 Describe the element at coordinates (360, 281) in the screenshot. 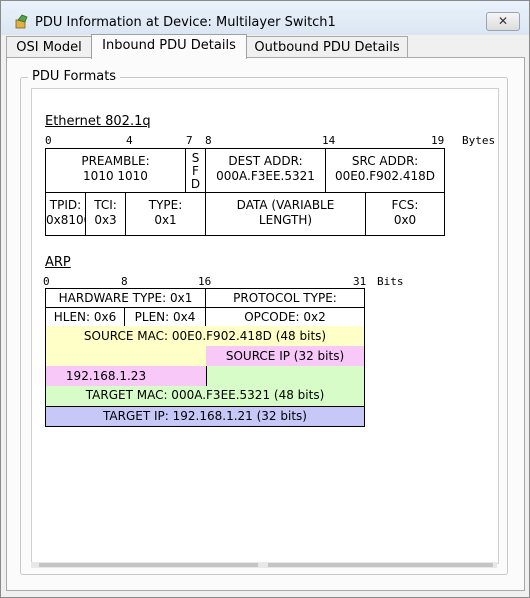

I see `ruler-tick: 31` at that location.